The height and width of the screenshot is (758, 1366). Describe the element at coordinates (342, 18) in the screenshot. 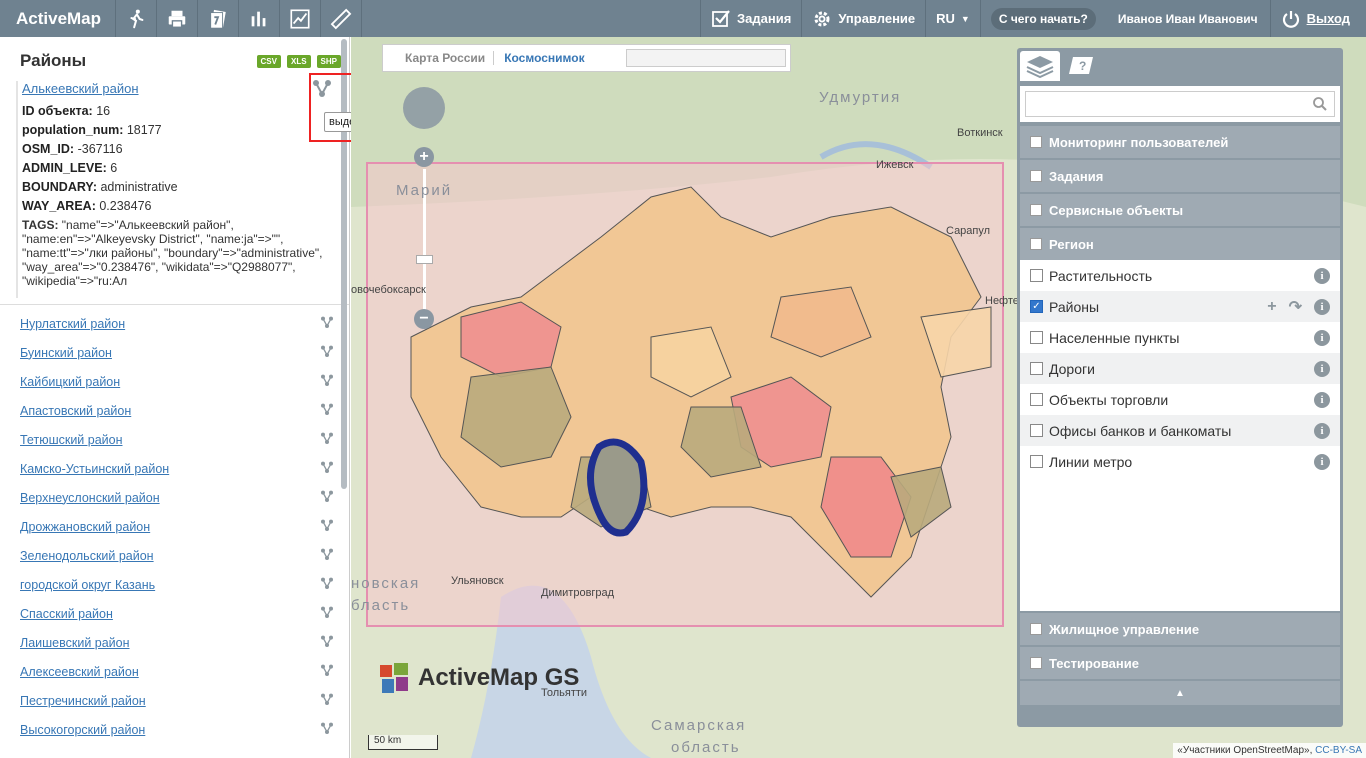

I see `ruler-icon` at that location.